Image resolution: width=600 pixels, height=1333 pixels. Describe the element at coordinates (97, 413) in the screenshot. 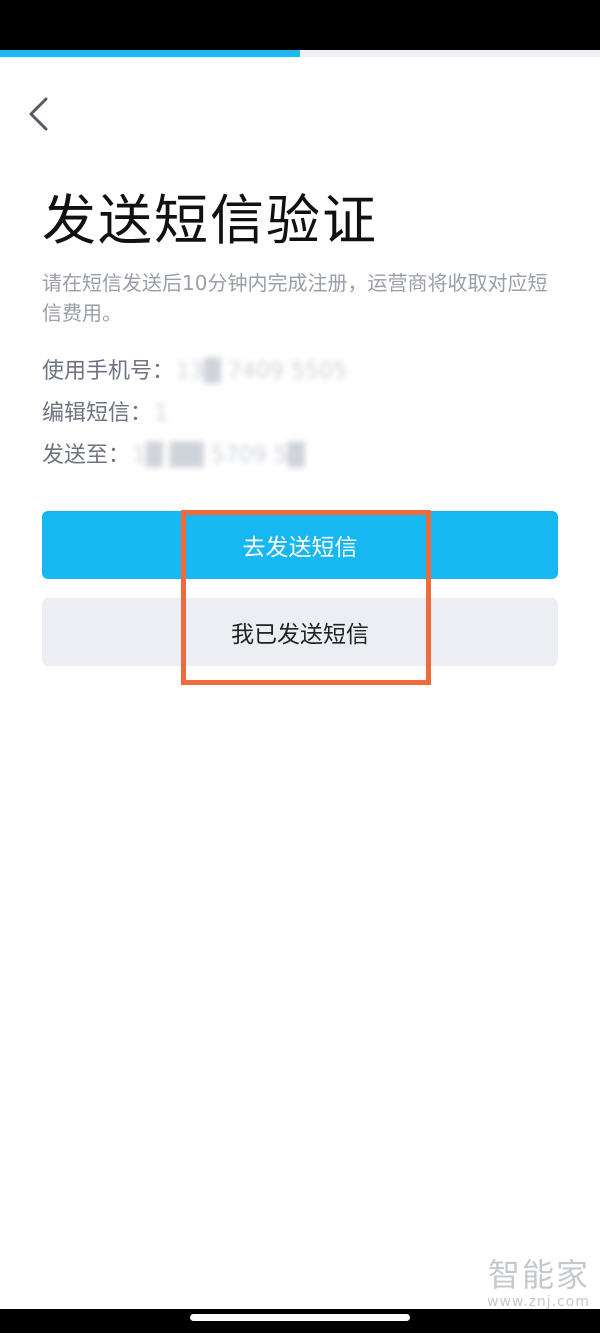

I see `sms-content-label: 编辑短信：` at that location.